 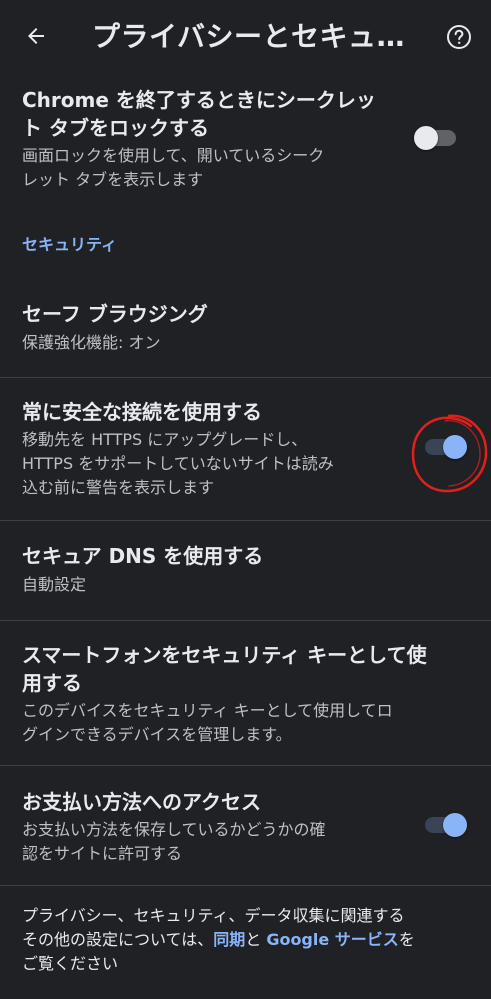 I want to click on footer-text-segment: を, so click(x=406, y=939).